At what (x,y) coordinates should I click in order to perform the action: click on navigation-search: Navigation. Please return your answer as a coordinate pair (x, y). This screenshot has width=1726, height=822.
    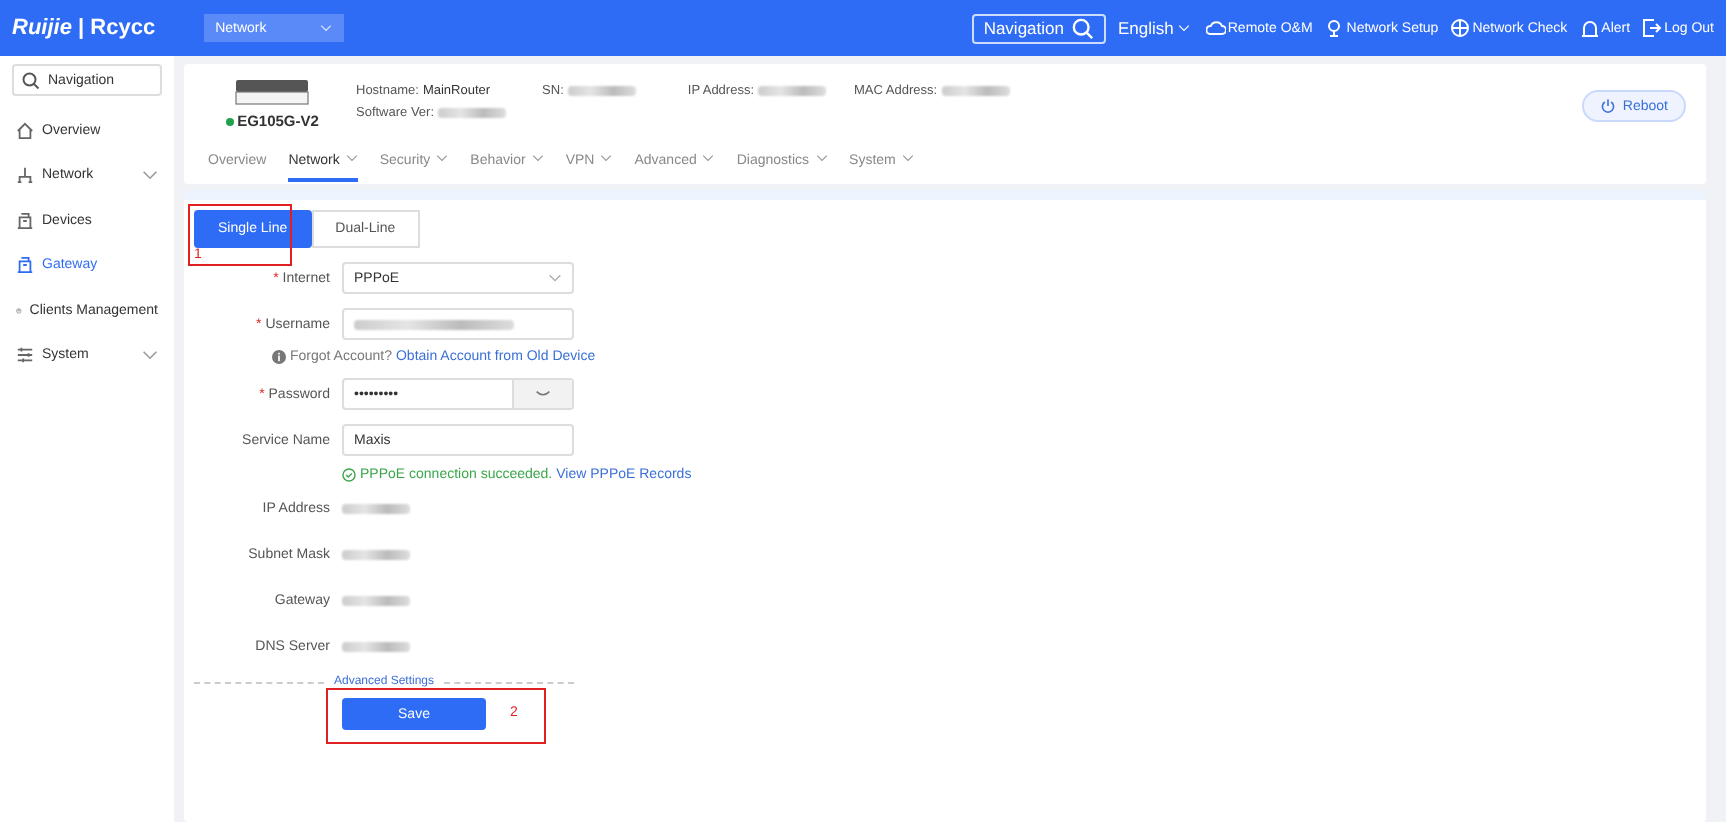
    Looking at the image, I should click on (1038, 28).